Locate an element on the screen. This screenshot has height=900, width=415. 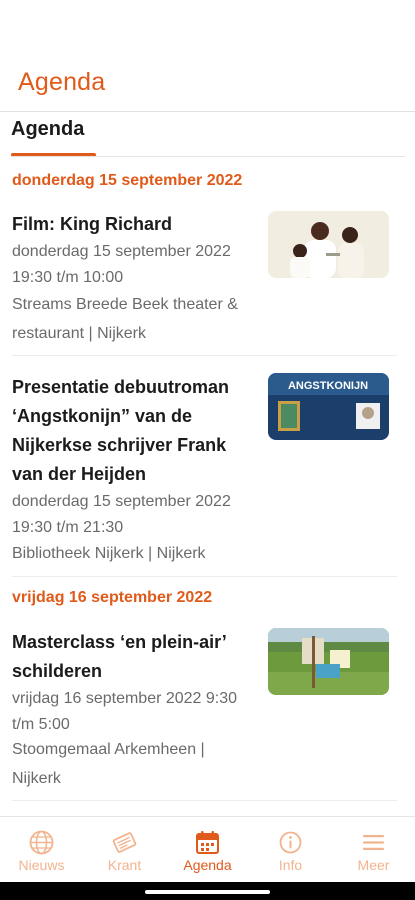
info-icon is located at coordinates (290, 842).